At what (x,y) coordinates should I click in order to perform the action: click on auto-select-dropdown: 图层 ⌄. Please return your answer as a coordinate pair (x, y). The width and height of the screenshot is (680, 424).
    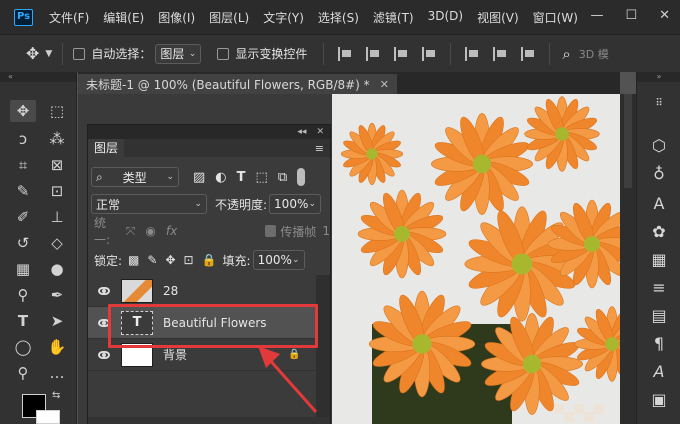
    Looking at the image, I should click on (178, 53).